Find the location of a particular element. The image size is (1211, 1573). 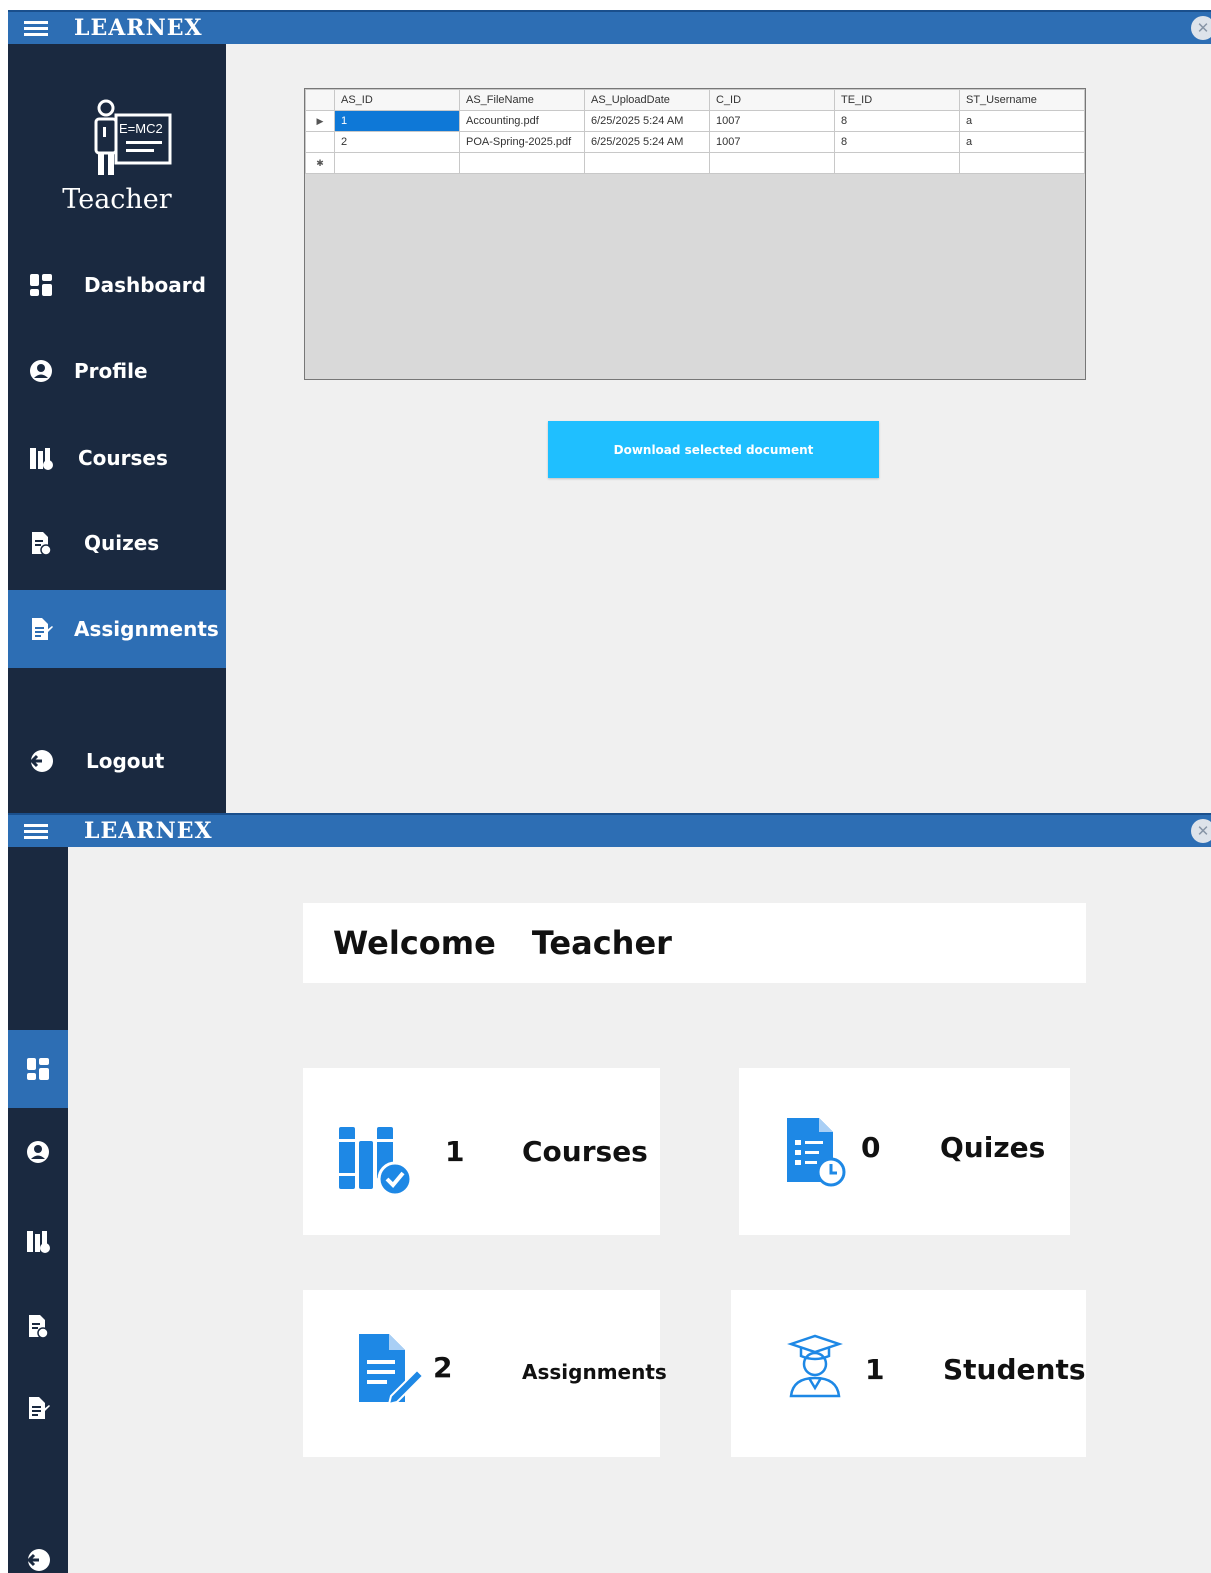

assignments-stat-card: 2 Assignments is located at coordinates (485, 1373).